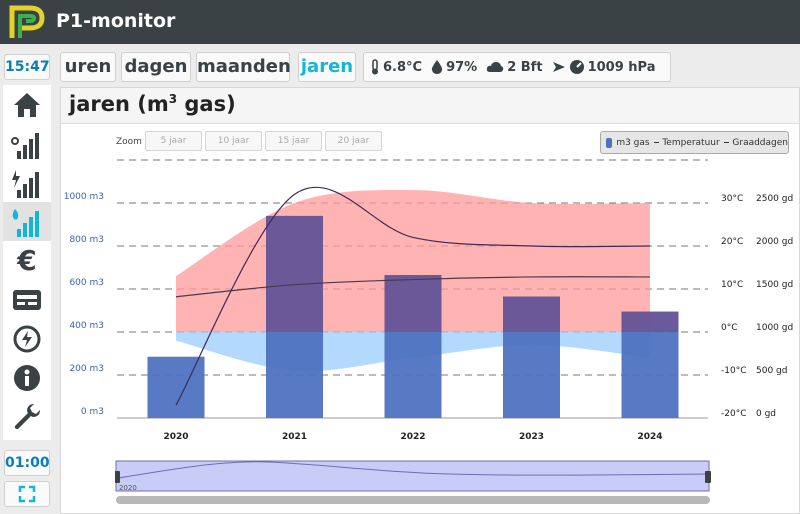 The image size is (800, 514). I want to click on y-tick-label-m3: 1000 m3, so click(84, 197).